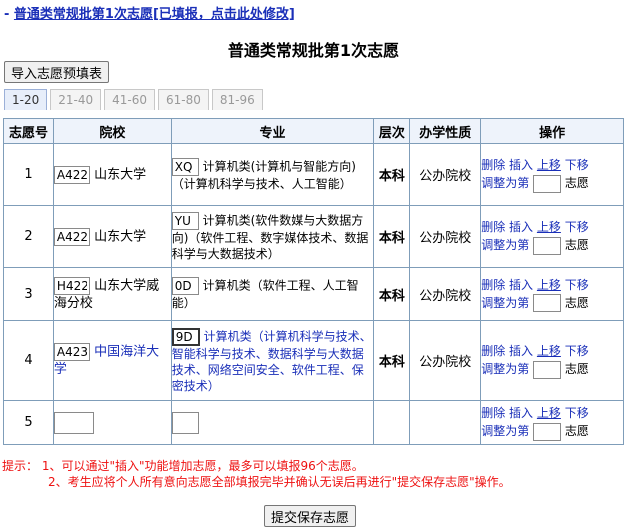 The width and height of the screenshot is (627, 531). I want to click on level, so click(392, 422).